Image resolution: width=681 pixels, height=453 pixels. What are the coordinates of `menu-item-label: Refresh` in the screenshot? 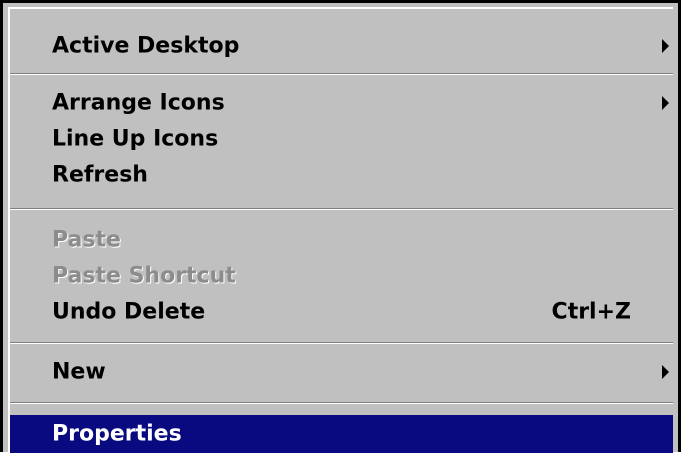 It's located at (100, 175).